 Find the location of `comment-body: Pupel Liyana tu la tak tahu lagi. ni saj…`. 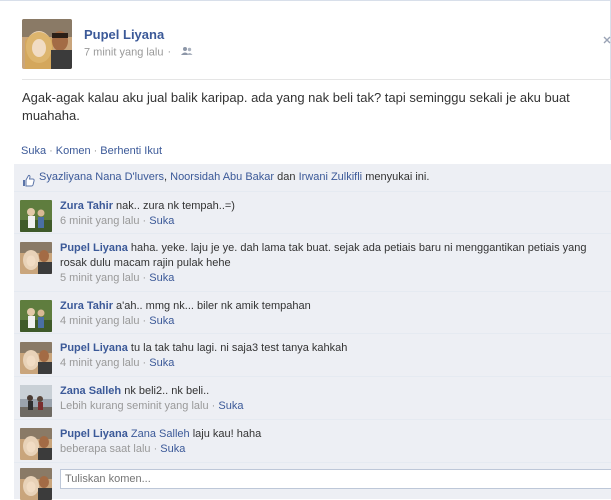

comment-body: Pupel Liyana tu la tak tahu lagi. ni saj… is located at coordinates (332, 356).